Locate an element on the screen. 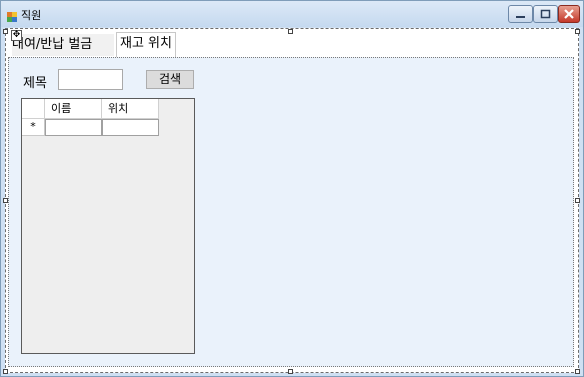 The image size is (584, 377). close-button is located at coordinates (569, 14).